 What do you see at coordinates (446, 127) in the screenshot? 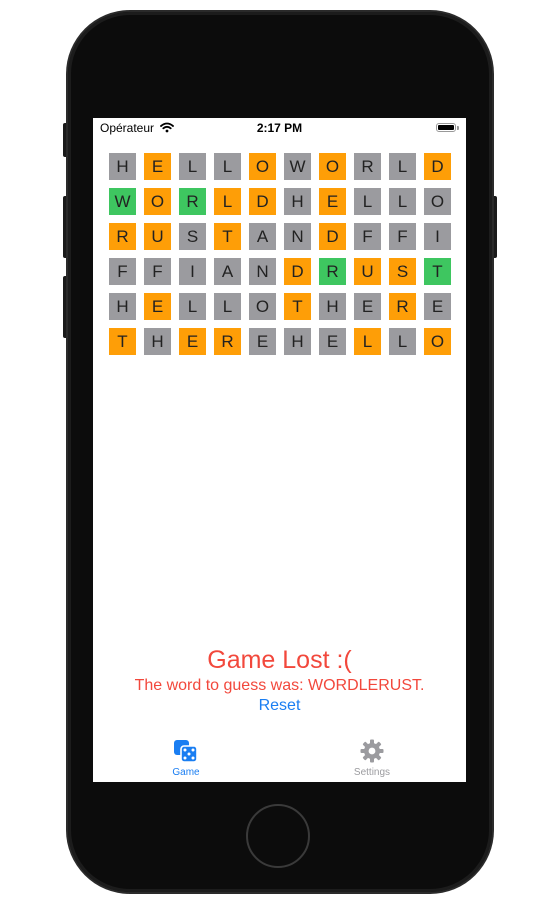
I see `battery-icon` at bounding box center [446, 127].